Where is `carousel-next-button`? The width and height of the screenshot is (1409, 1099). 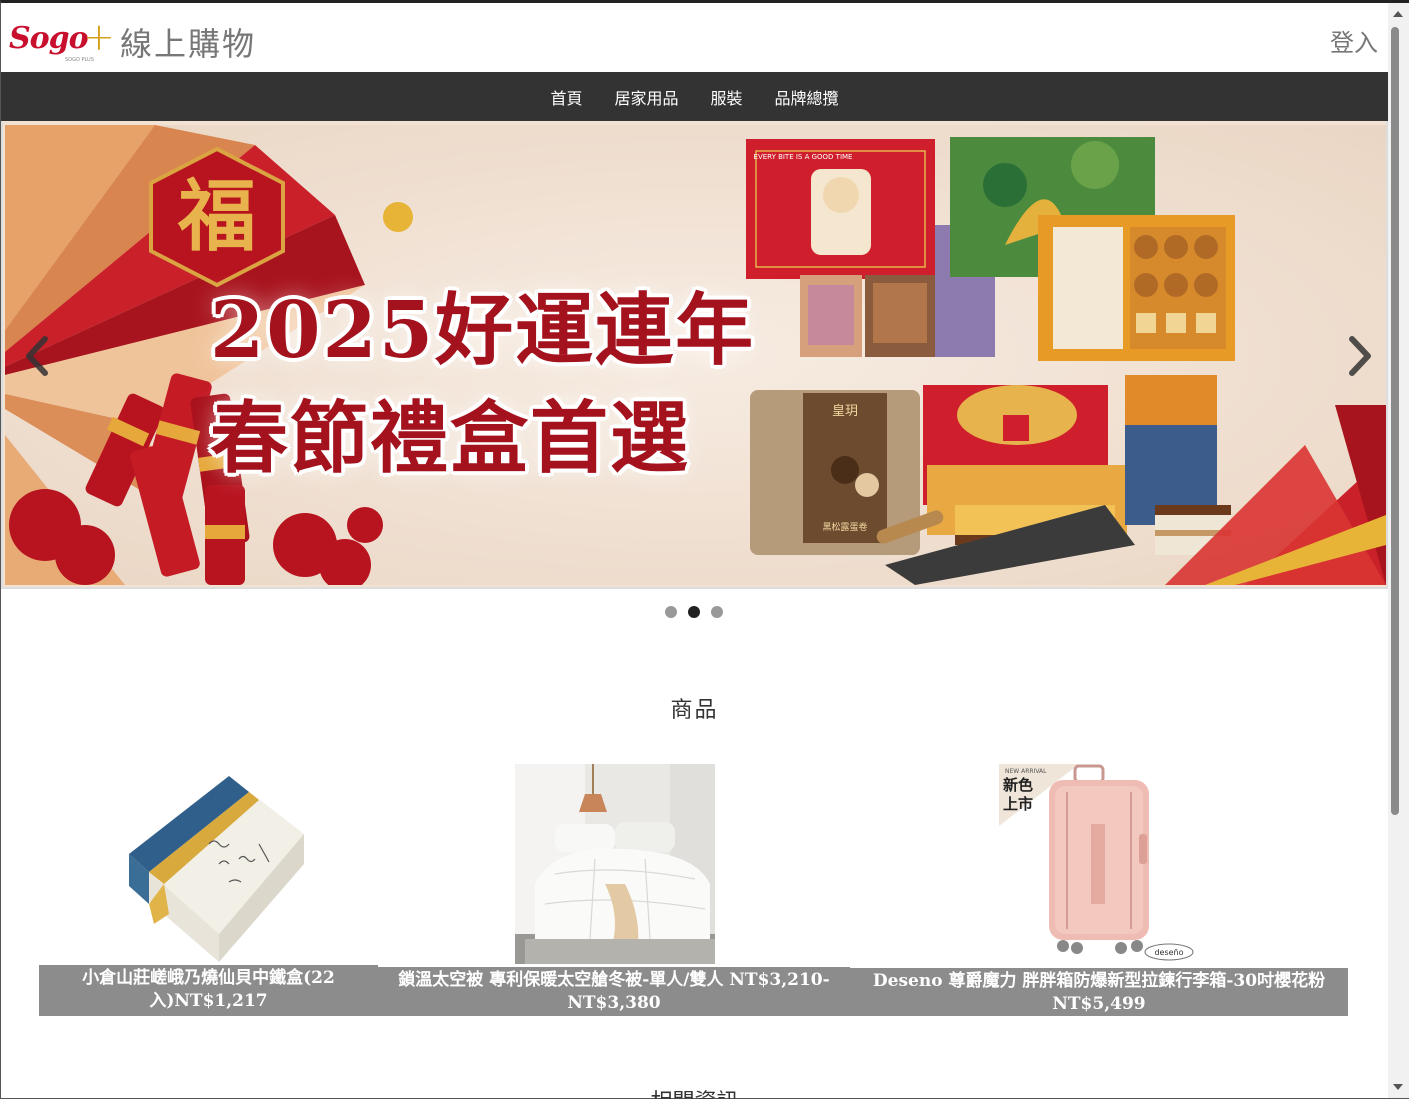
carousel-next-button is located at coordinates (1360, 356).